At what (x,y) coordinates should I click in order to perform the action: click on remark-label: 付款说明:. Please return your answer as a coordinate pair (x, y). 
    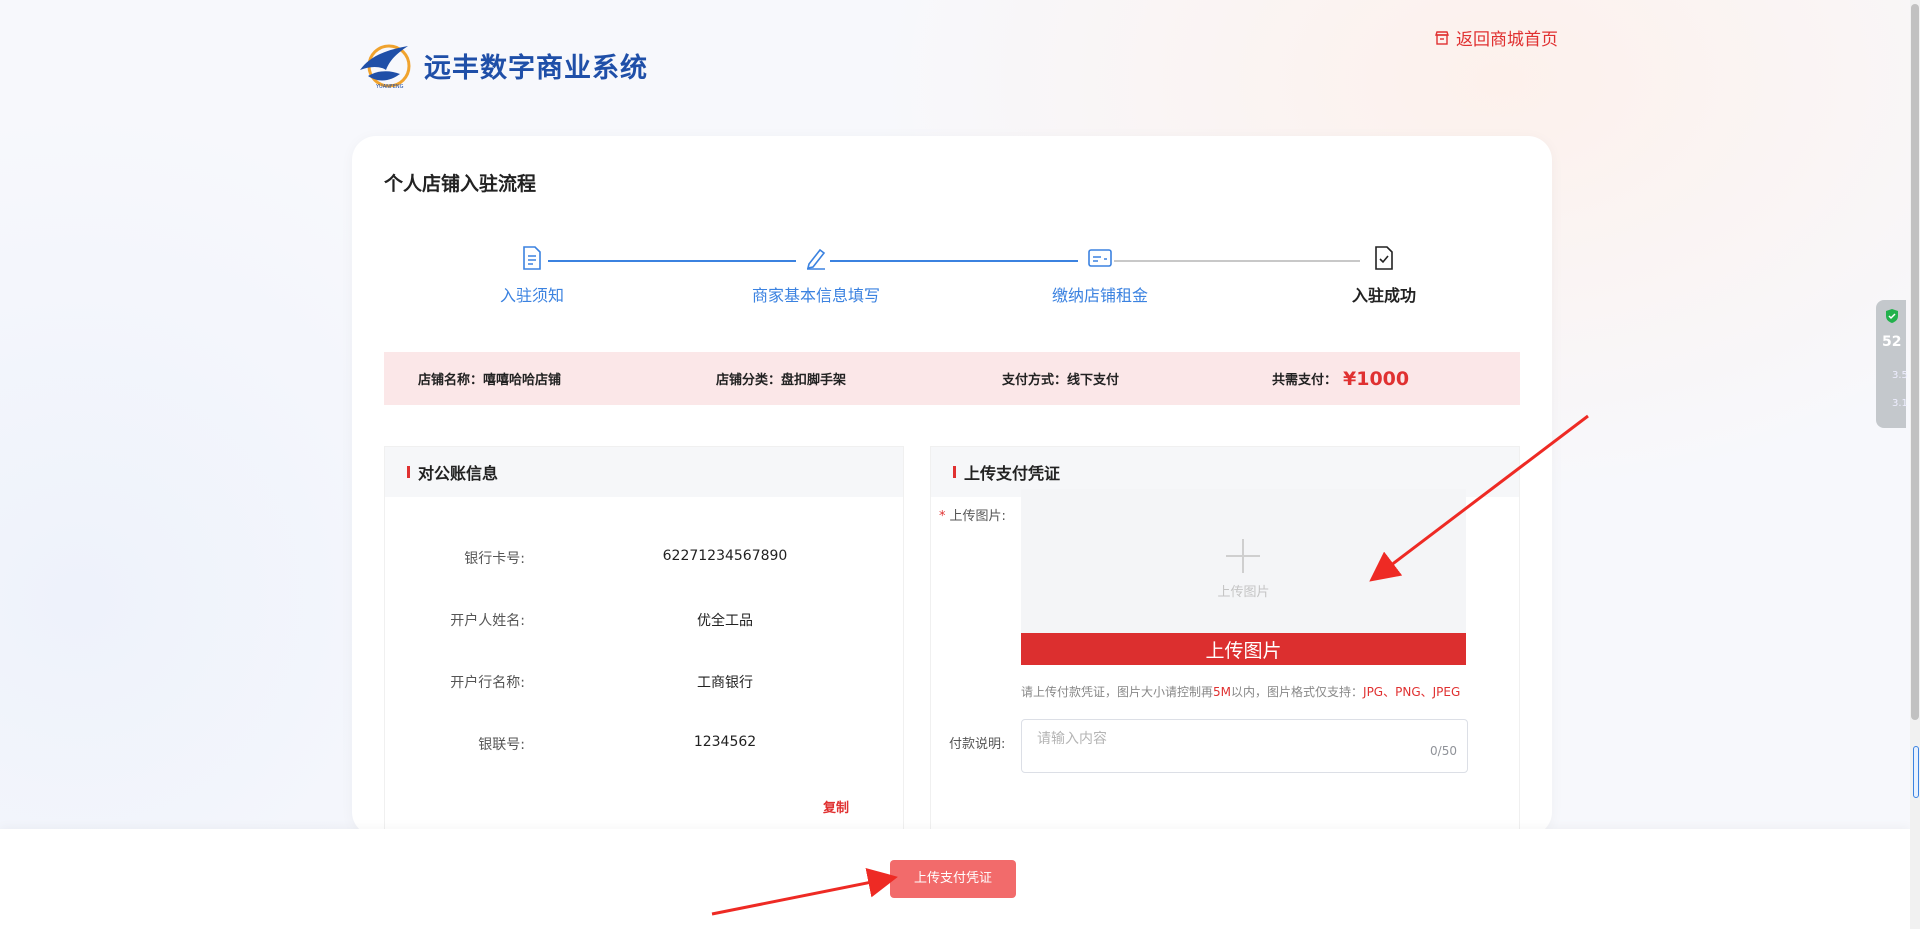
    Looking at the image, I should click on (977, 744).